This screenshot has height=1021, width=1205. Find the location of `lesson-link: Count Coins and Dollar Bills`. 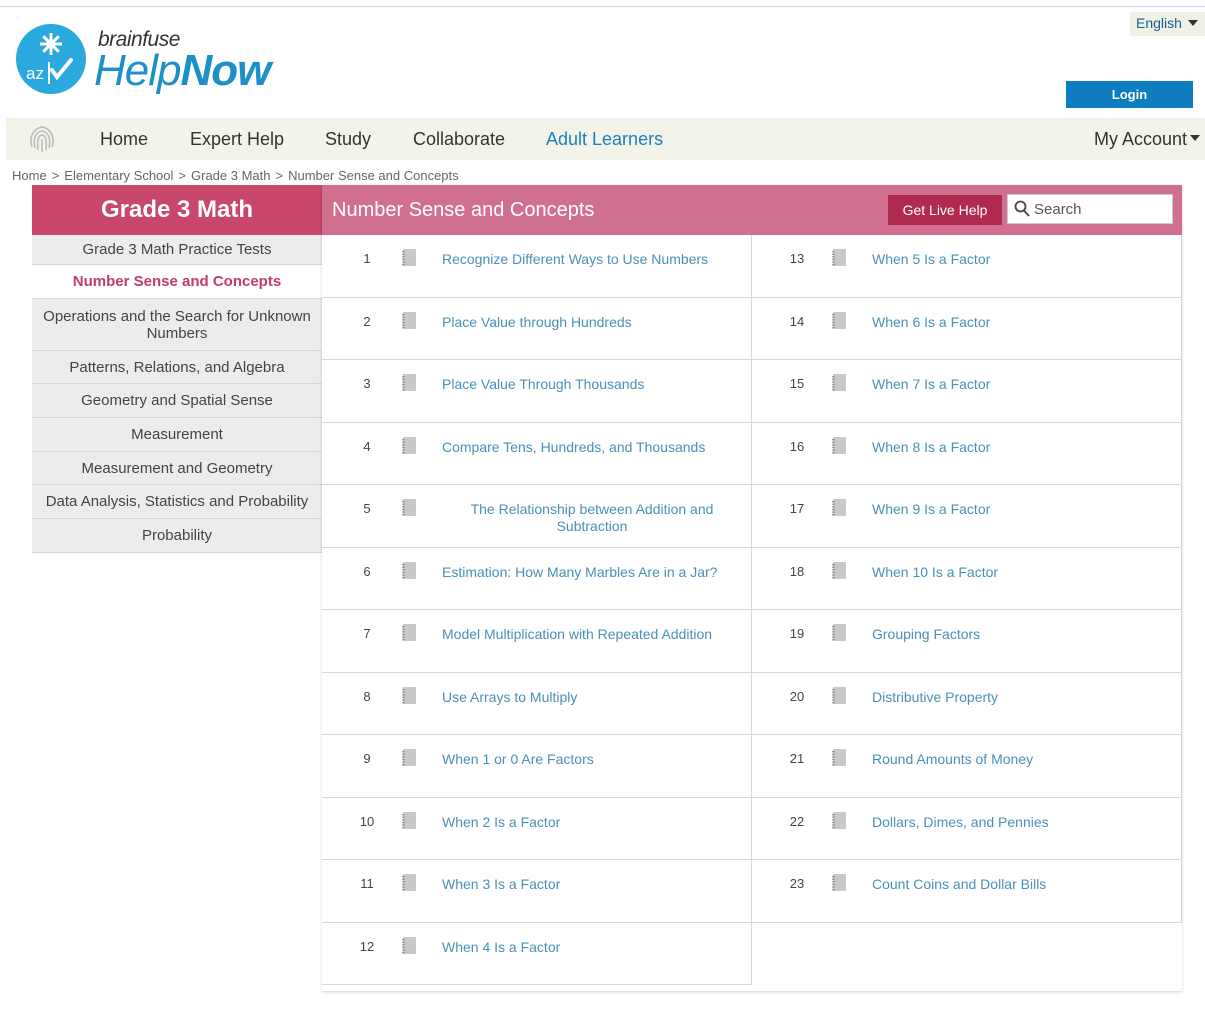

lesson-link: Count Coins and Dollar Bills is located at coordinates (1017, 884).